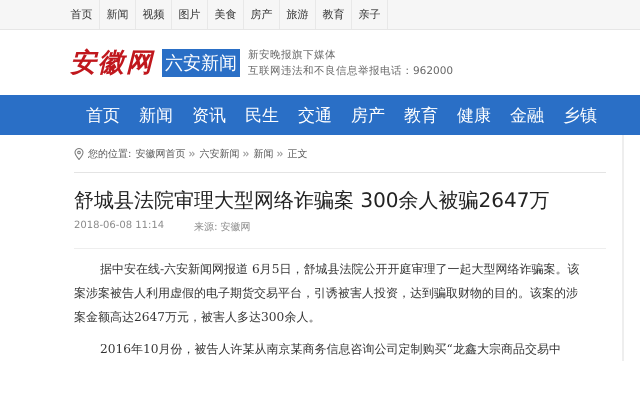 The height and width of the screenshot is (400, 640). Describe the element at coordinates (292, 55) in the screenshot. I see `tagline: 新安晚报旗下媒体` at that location.